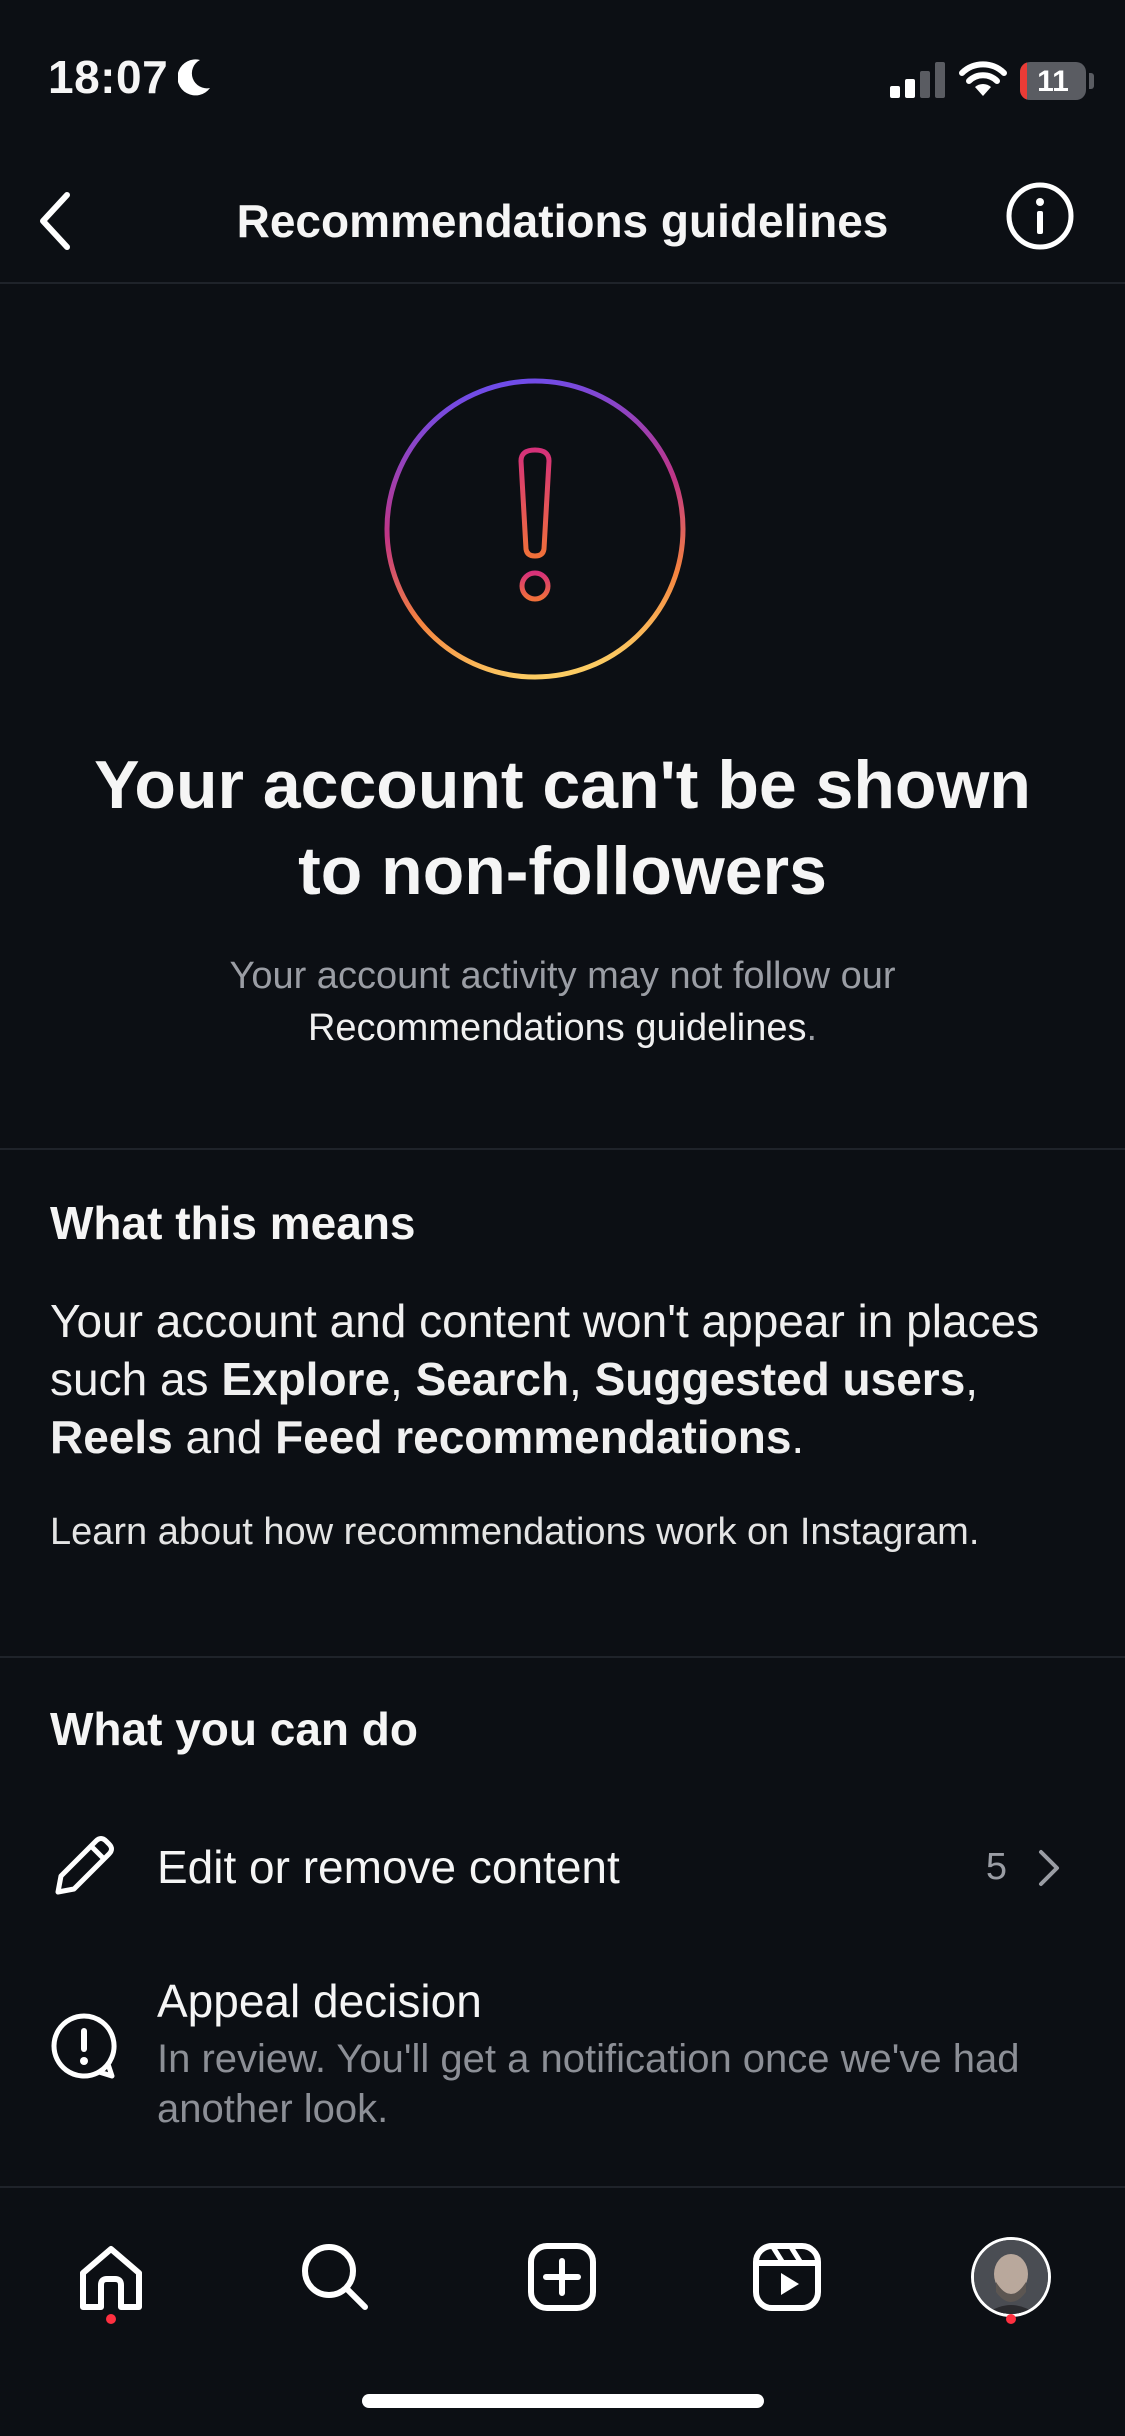 The height and width of the screenshot is (2436, 1125). I want to click on tab-create, so click(562, 2277).